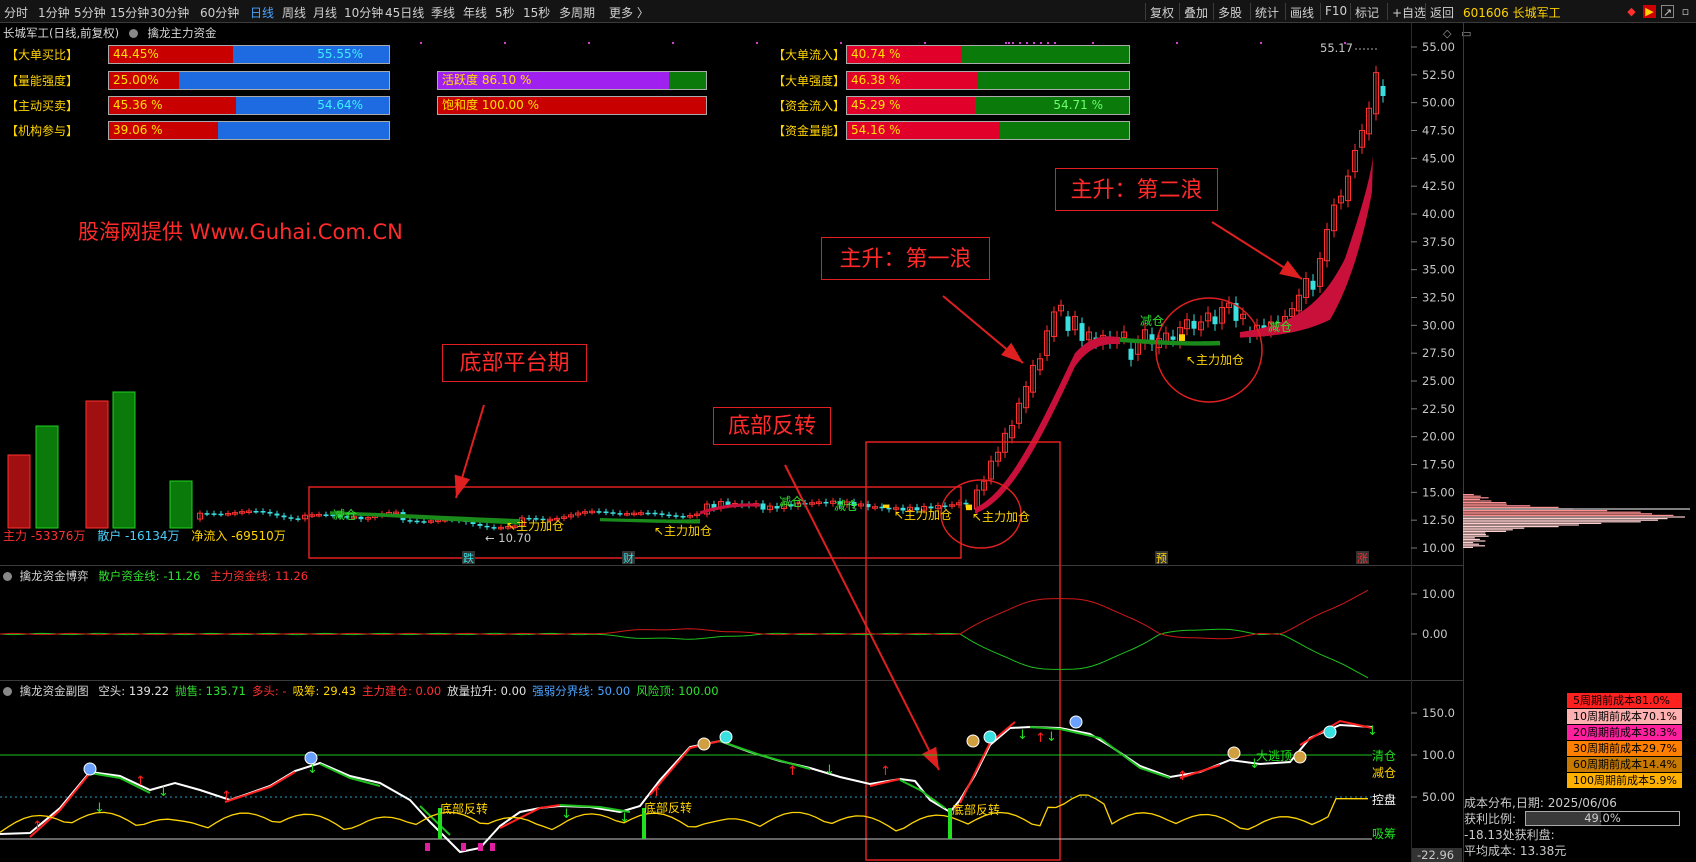 The height and width of the screenshot is (862, 1696). What do you see at coordinates (1624, 781) in the screenshot?
I see `cost-row-5: 100周期前成本5.9%` at bounding box center [1624, 781].